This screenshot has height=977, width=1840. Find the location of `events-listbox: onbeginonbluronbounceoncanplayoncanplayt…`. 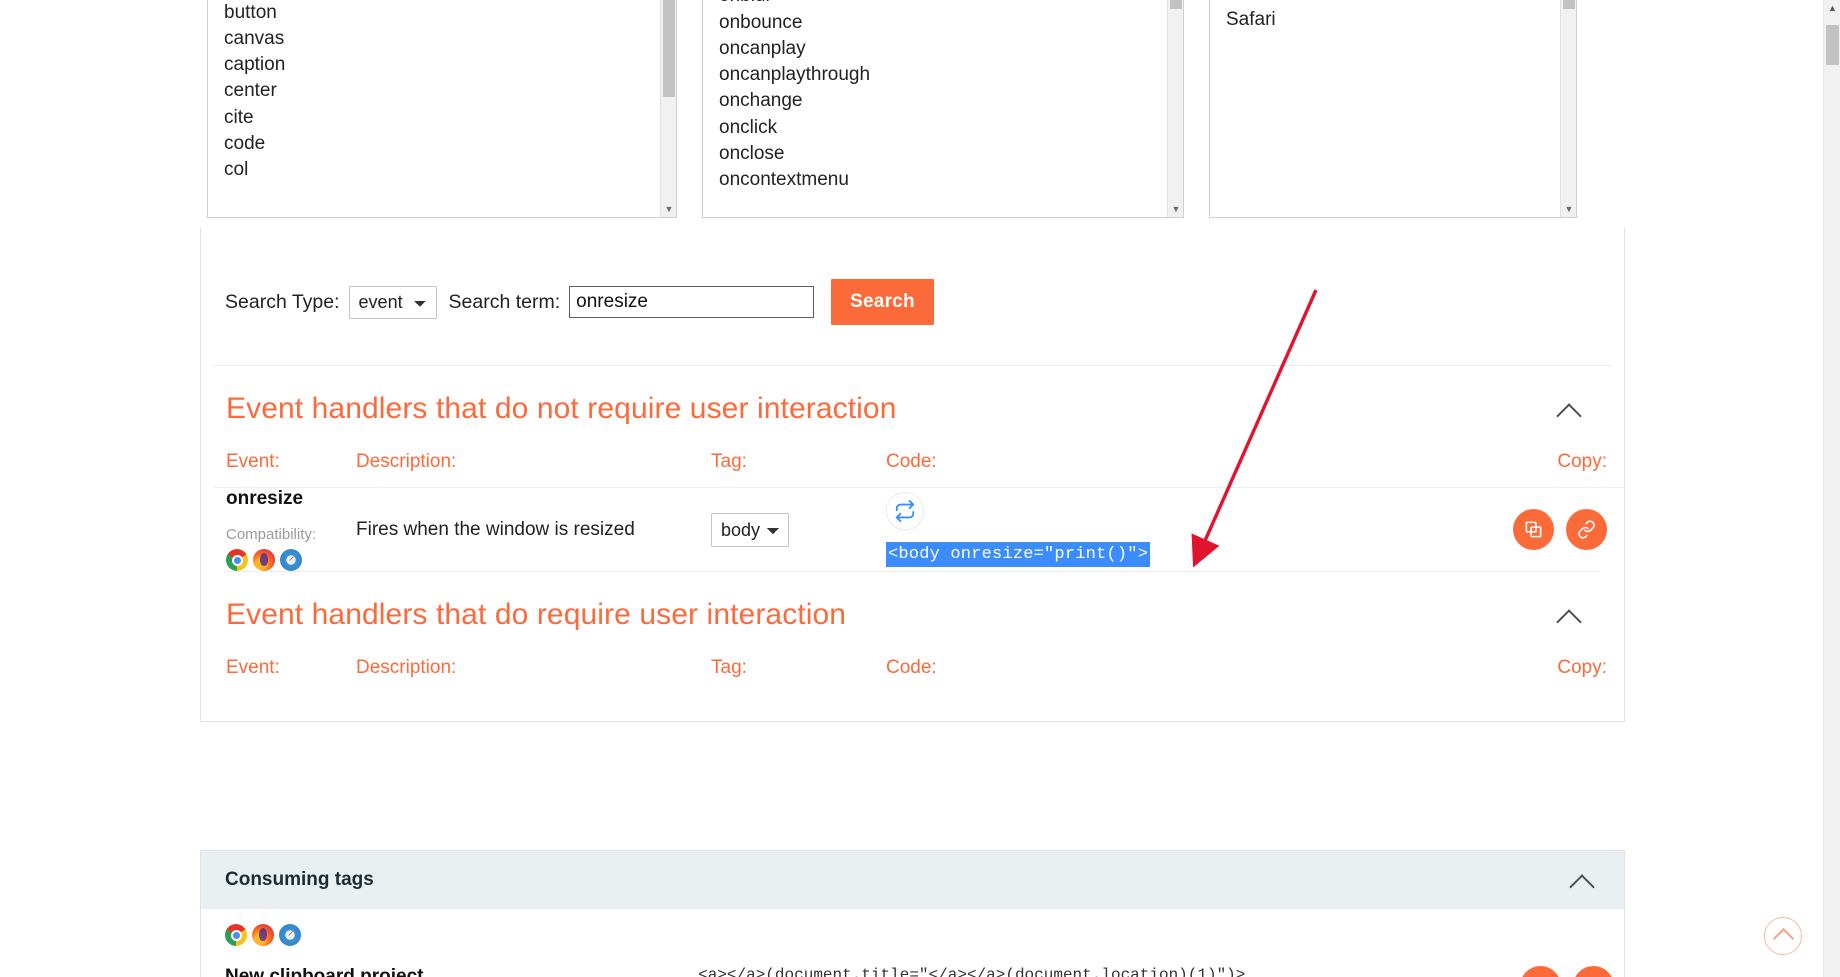

events-listbox: onbeginonbluronbounceoncanplayoncanplayt… is located at coordinates (943, 109).